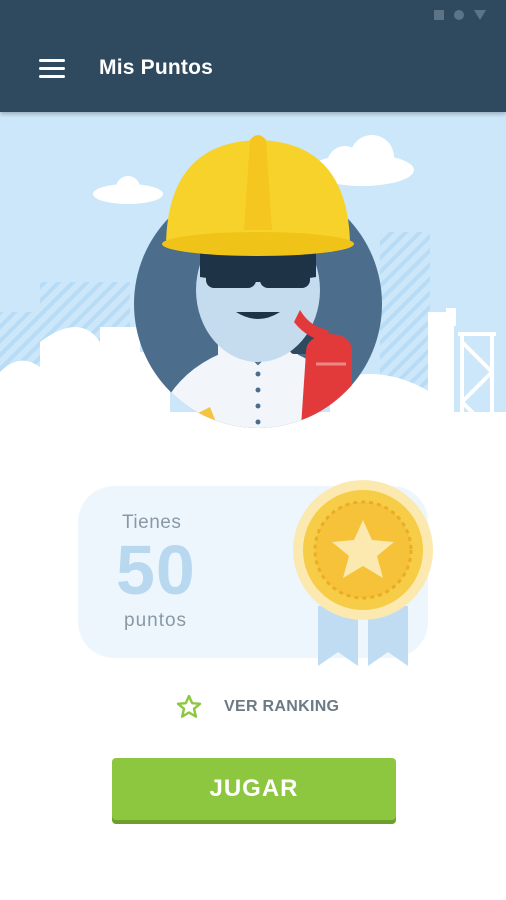 The width and height of the screenshot is (506, 900). I want to click on battery-icon, so click(480, 15).